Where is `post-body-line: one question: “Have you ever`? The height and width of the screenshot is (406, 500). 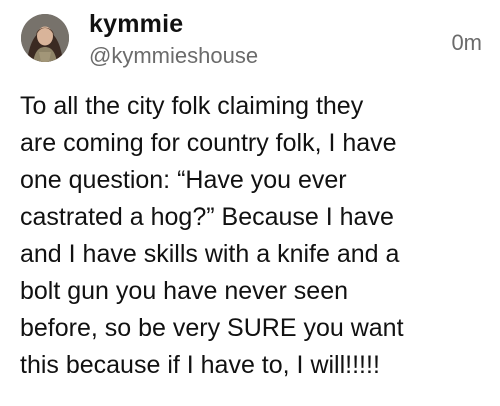 post-body-line: one question: “Have you ever is located at coordinates (183, 180).